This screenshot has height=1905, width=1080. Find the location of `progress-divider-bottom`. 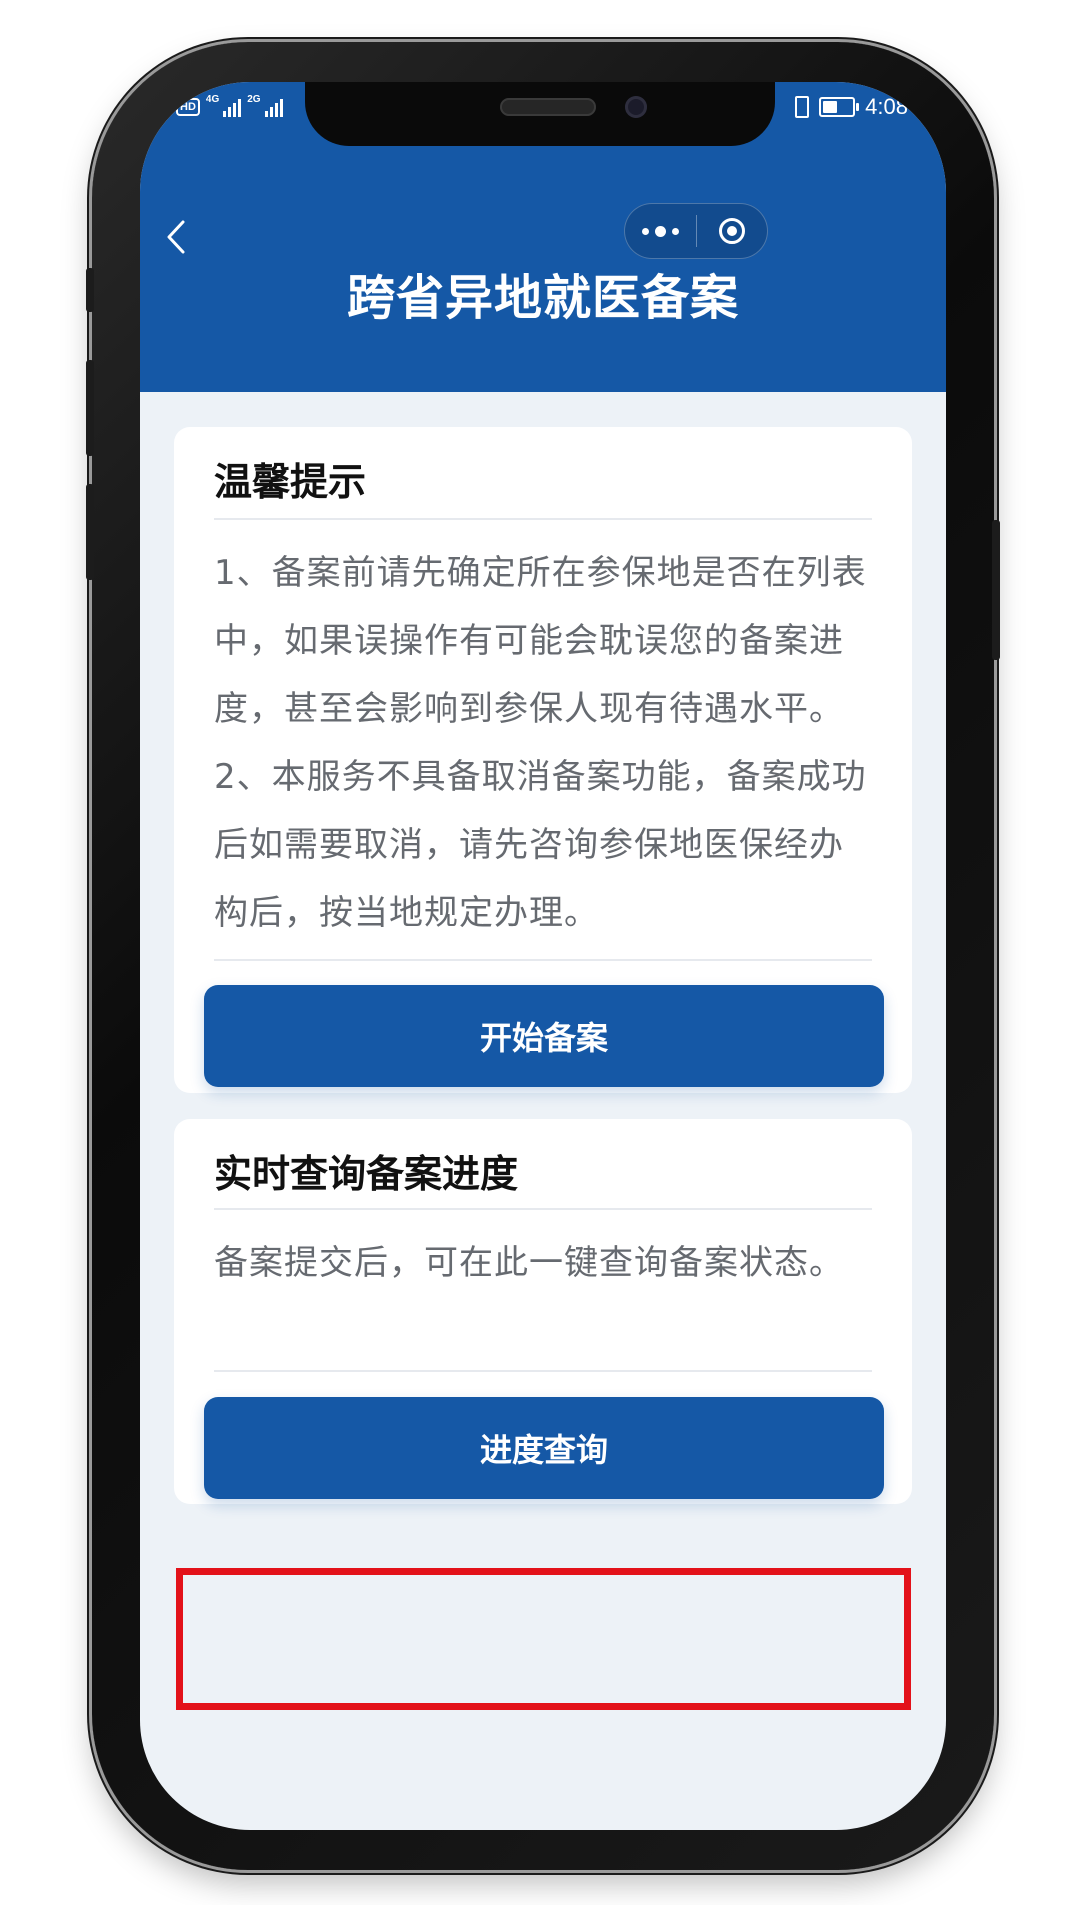

progress-divider-bottom is located at coordinates (543, 1371).